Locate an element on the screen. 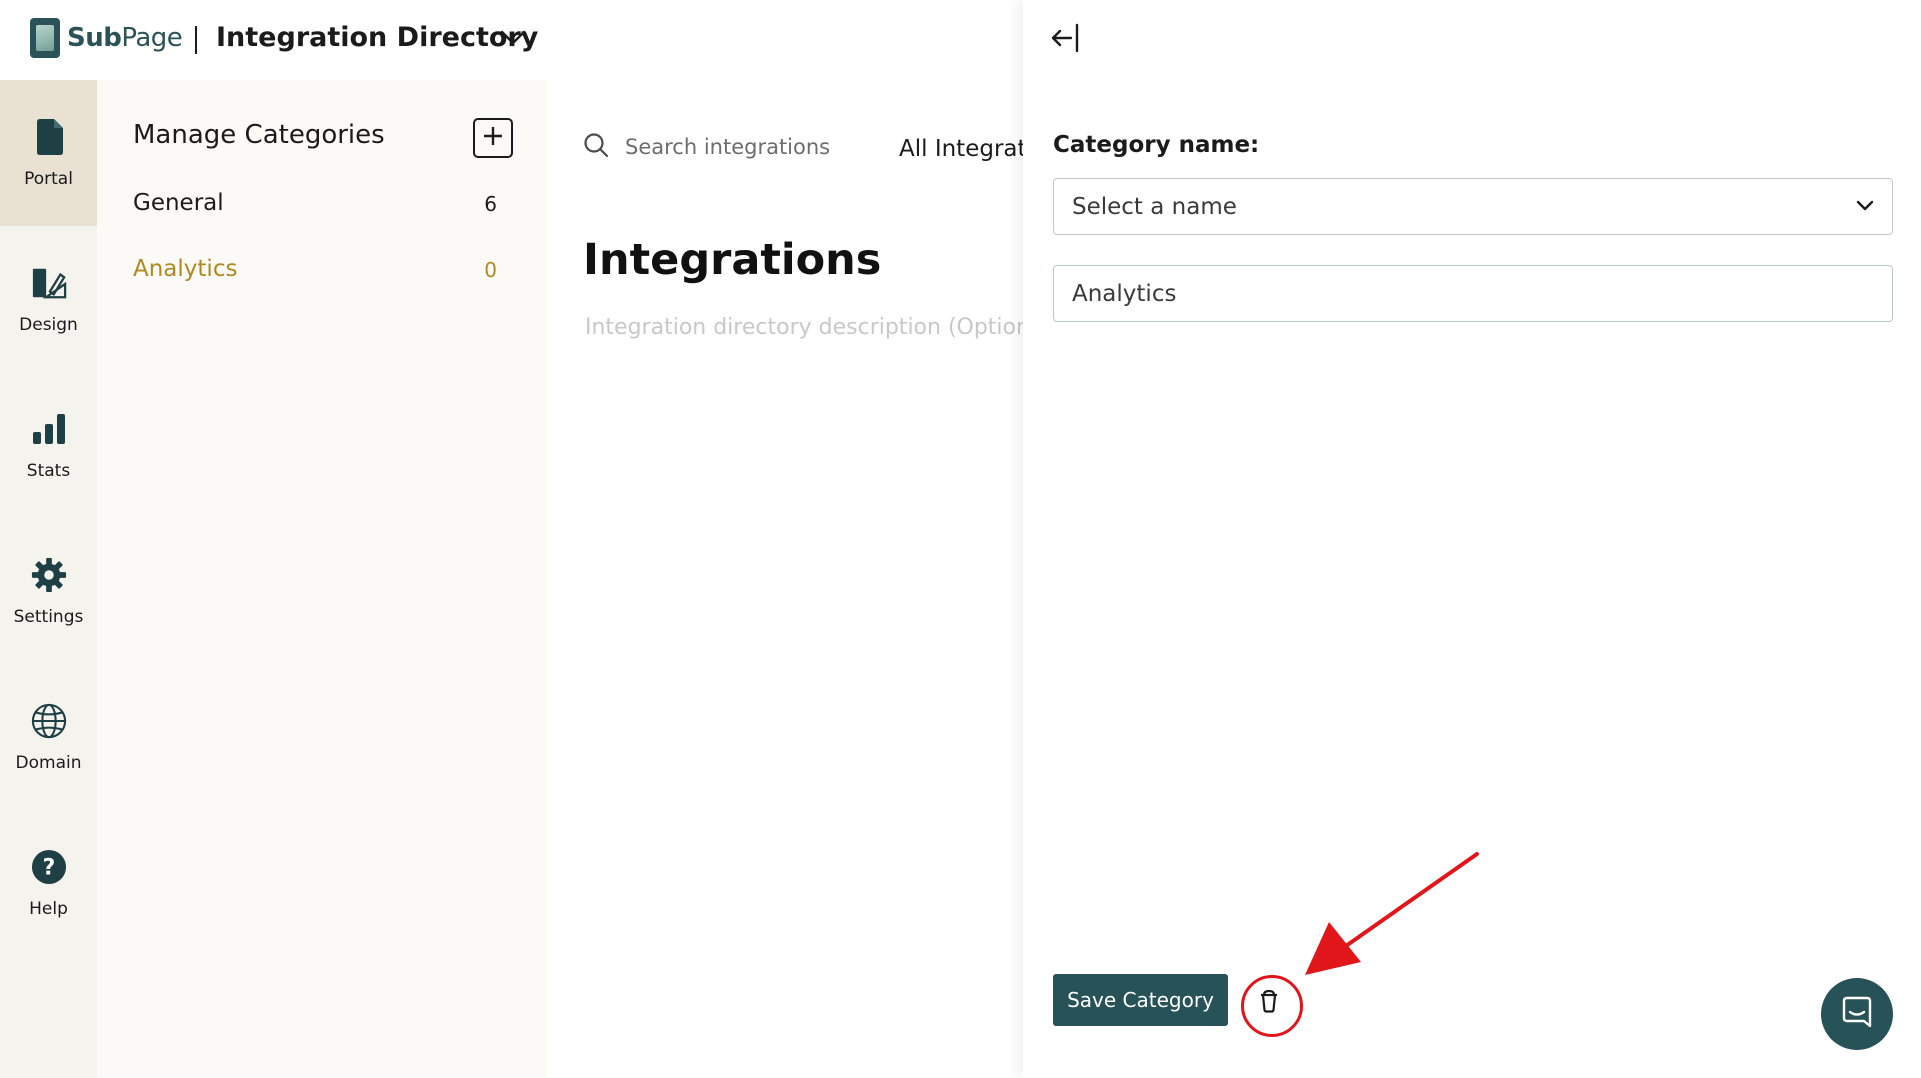 The image size is (1921, 1078). nav-item-settings: Settings is located at coordinates (48, 591).